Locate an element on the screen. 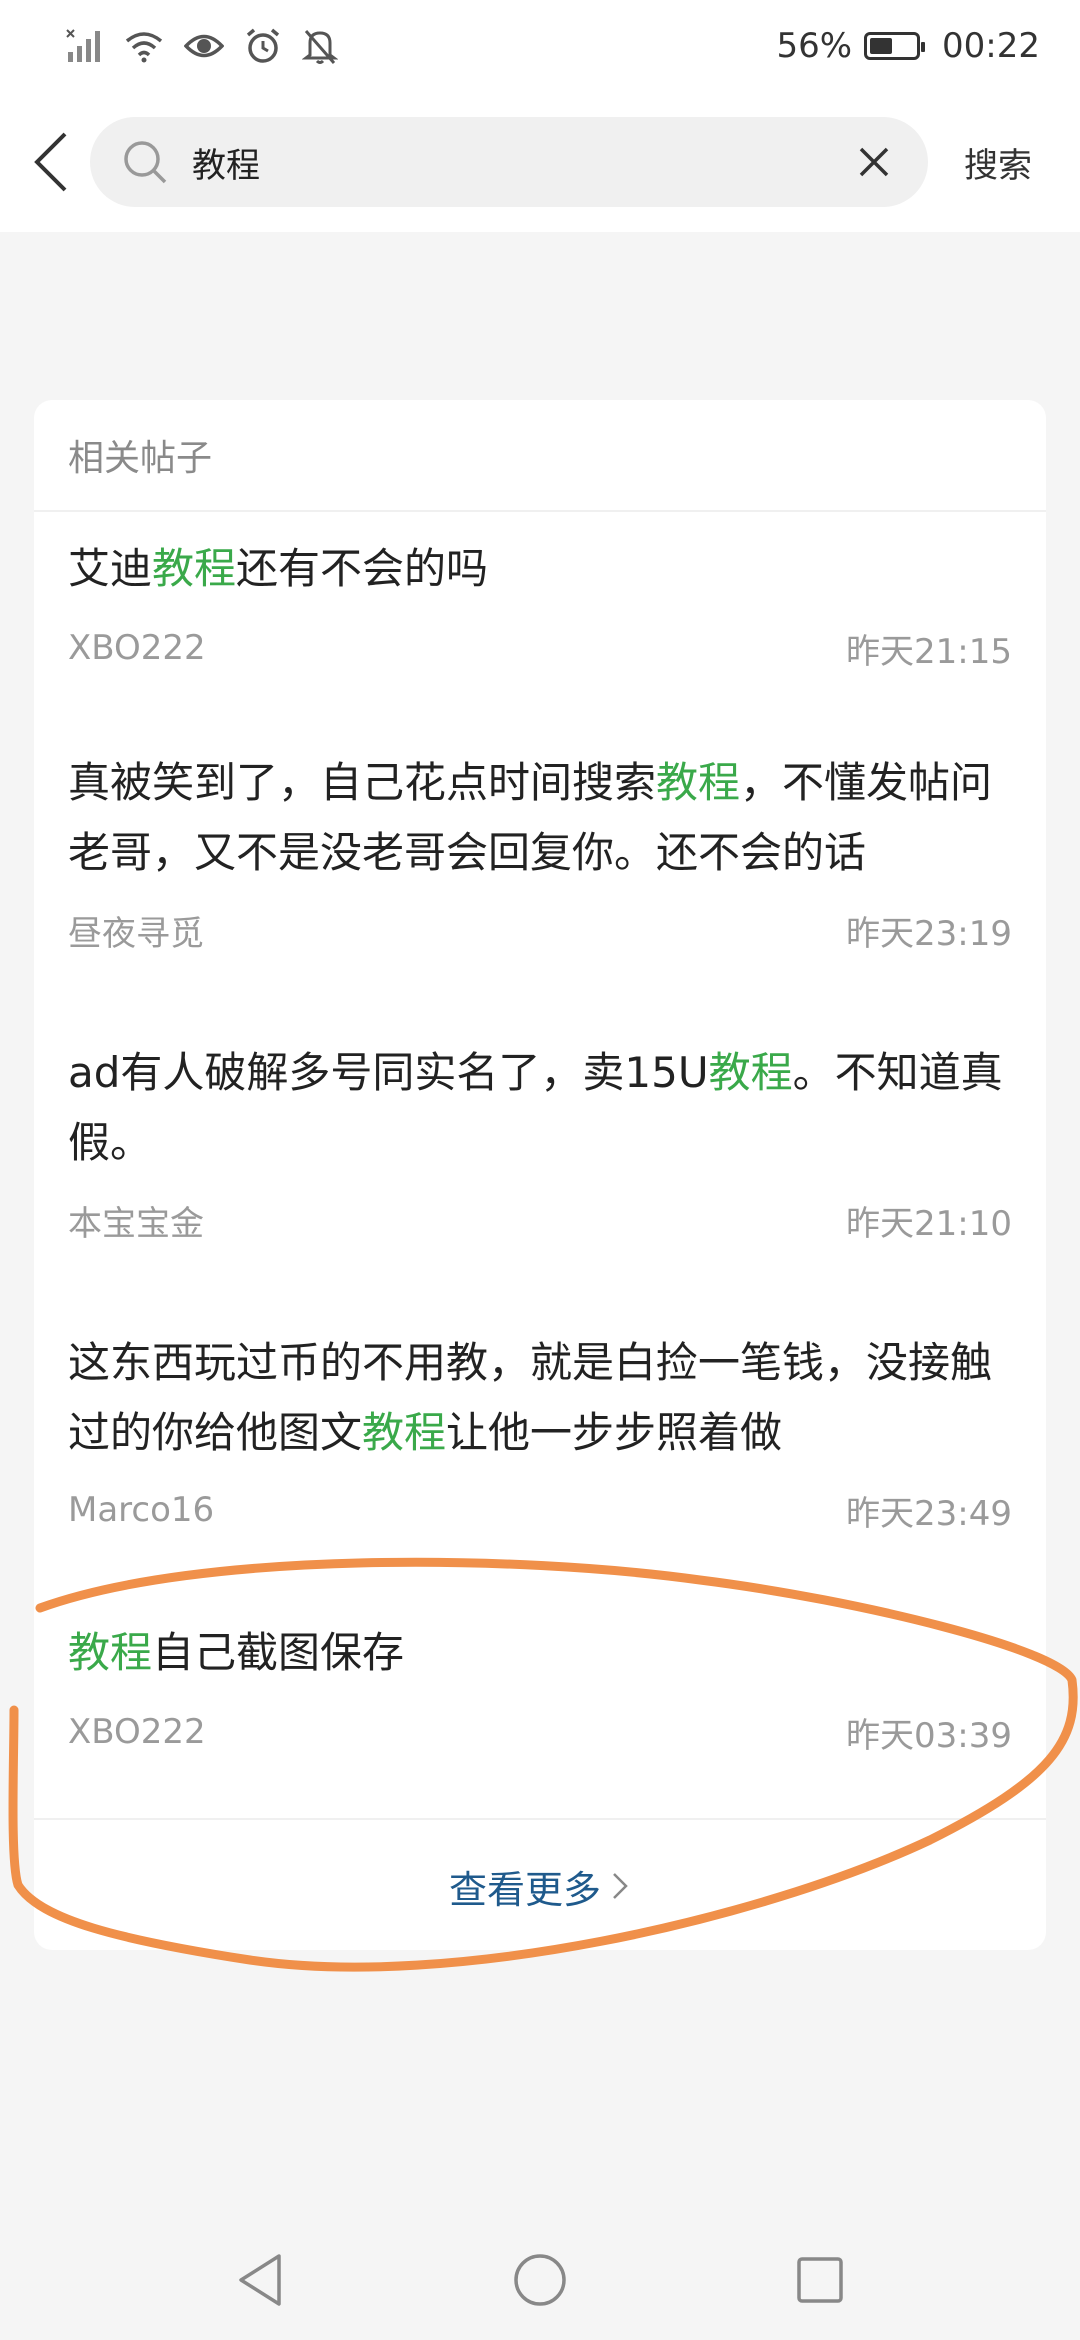 This screenshot has width=1080, height=2340. nav-back-button is located at coordinates (260, 2280).